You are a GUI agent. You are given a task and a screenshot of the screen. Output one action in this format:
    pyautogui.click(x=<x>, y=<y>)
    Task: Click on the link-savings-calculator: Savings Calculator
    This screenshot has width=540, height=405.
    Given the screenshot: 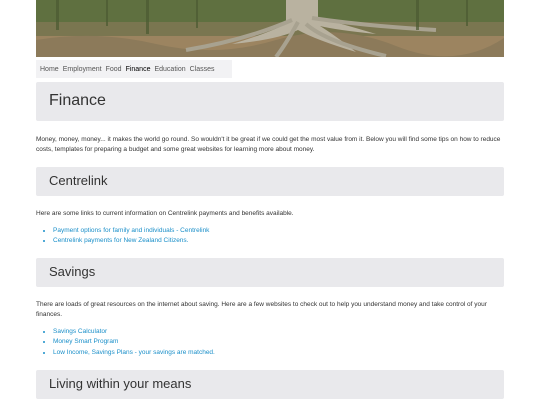 What is the action you would take?
    pyautogui.click(x=80, y=331)
    